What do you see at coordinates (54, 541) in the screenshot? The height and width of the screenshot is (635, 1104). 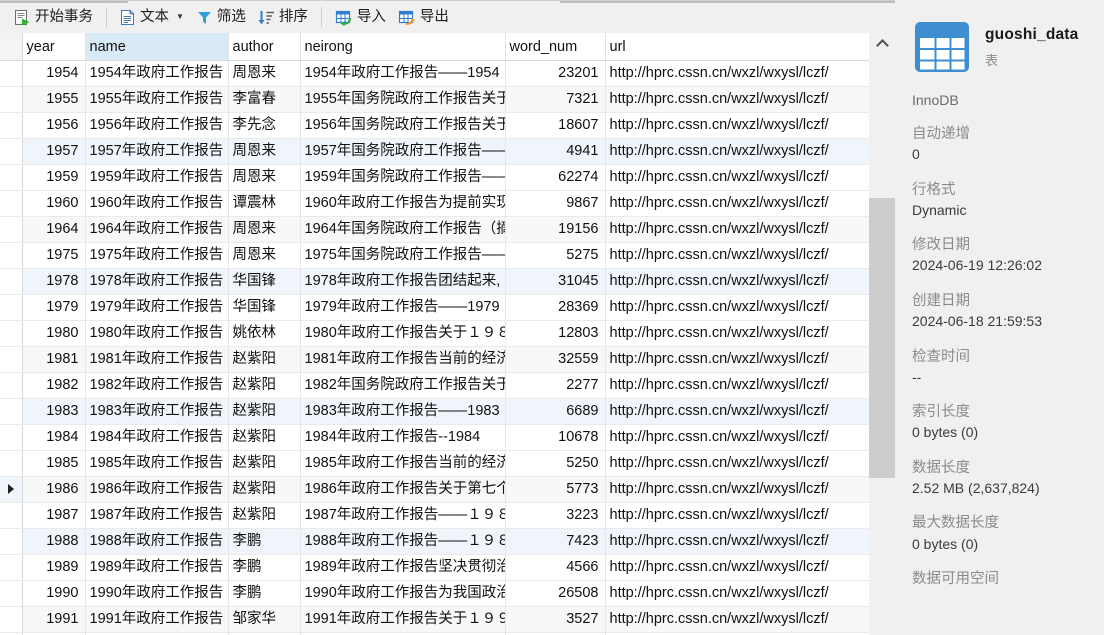 I see `cell-year: 1988` at bounding box center [54, 541].